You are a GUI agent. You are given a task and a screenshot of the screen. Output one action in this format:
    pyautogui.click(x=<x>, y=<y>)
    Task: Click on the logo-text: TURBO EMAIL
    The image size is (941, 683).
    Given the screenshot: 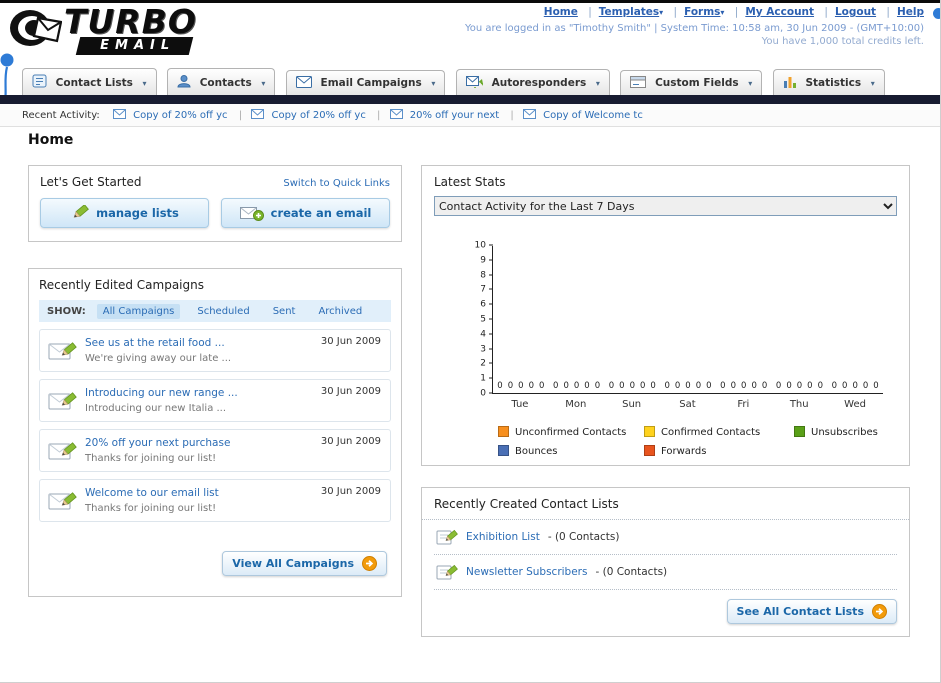 What is the action you would take?
    pyautogui.click(x=130, y=30)
    